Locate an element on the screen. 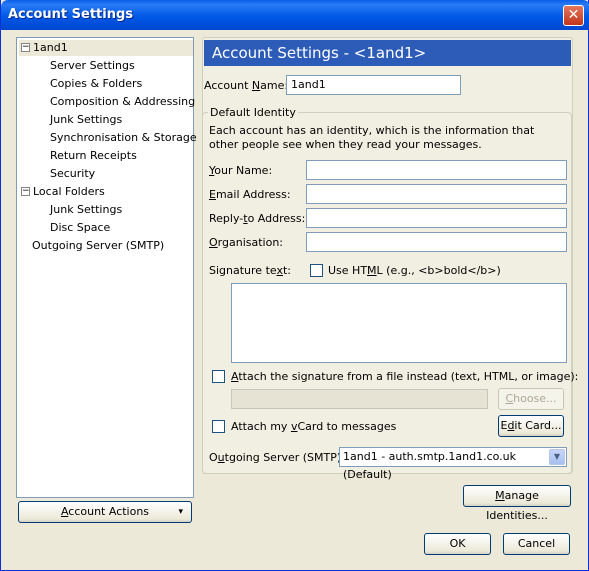 The width and height of the screenshot is (589, 571). window-title: Account Settings is located at coordinates (71, 14).